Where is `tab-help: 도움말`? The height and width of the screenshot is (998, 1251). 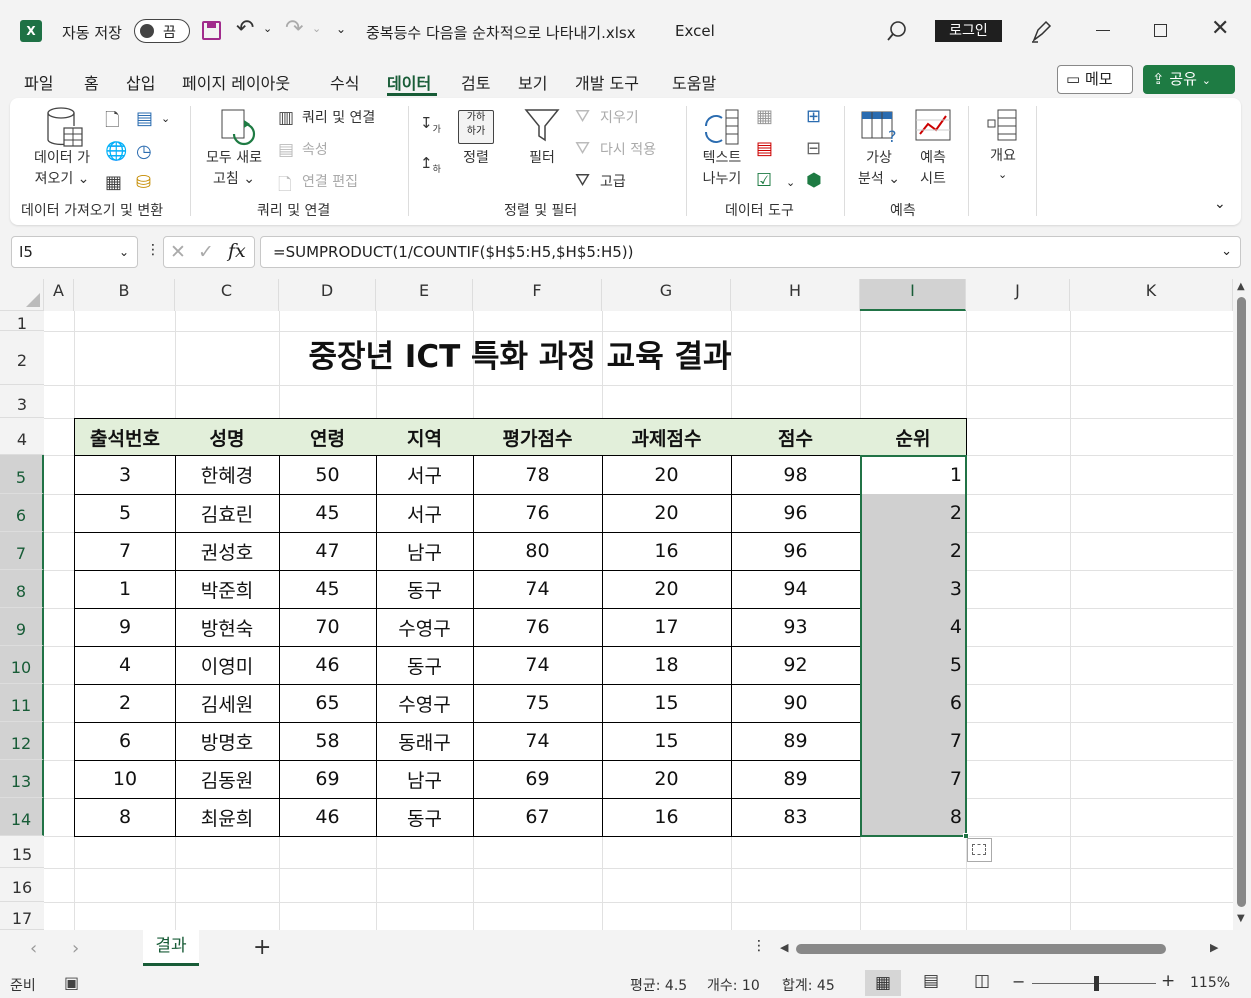
tab-help: 도움말 is located at coordinates (694, 82).